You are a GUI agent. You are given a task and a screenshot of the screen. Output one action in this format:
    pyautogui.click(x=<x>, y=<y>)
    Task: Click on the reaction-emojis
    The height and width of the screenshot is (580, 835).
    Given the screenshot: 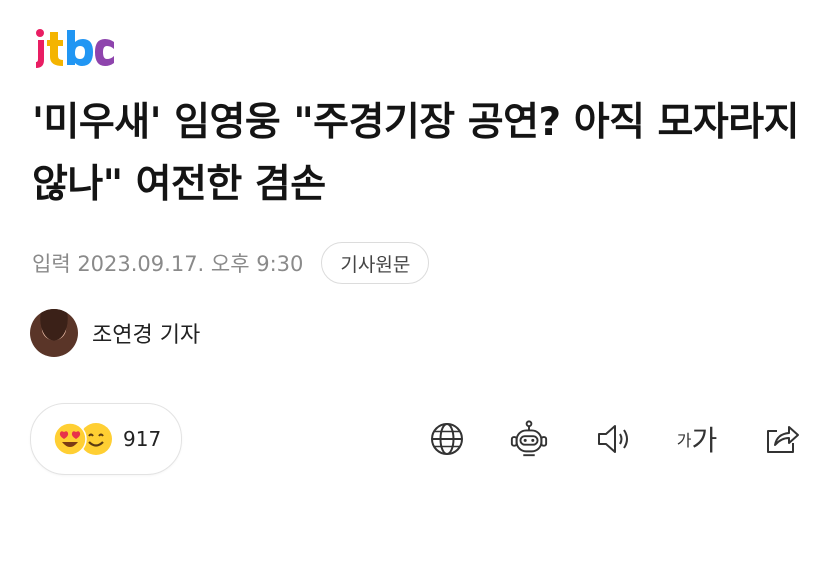 What is the action you would take?
    pyautogui.click(x=85, y=439)
    